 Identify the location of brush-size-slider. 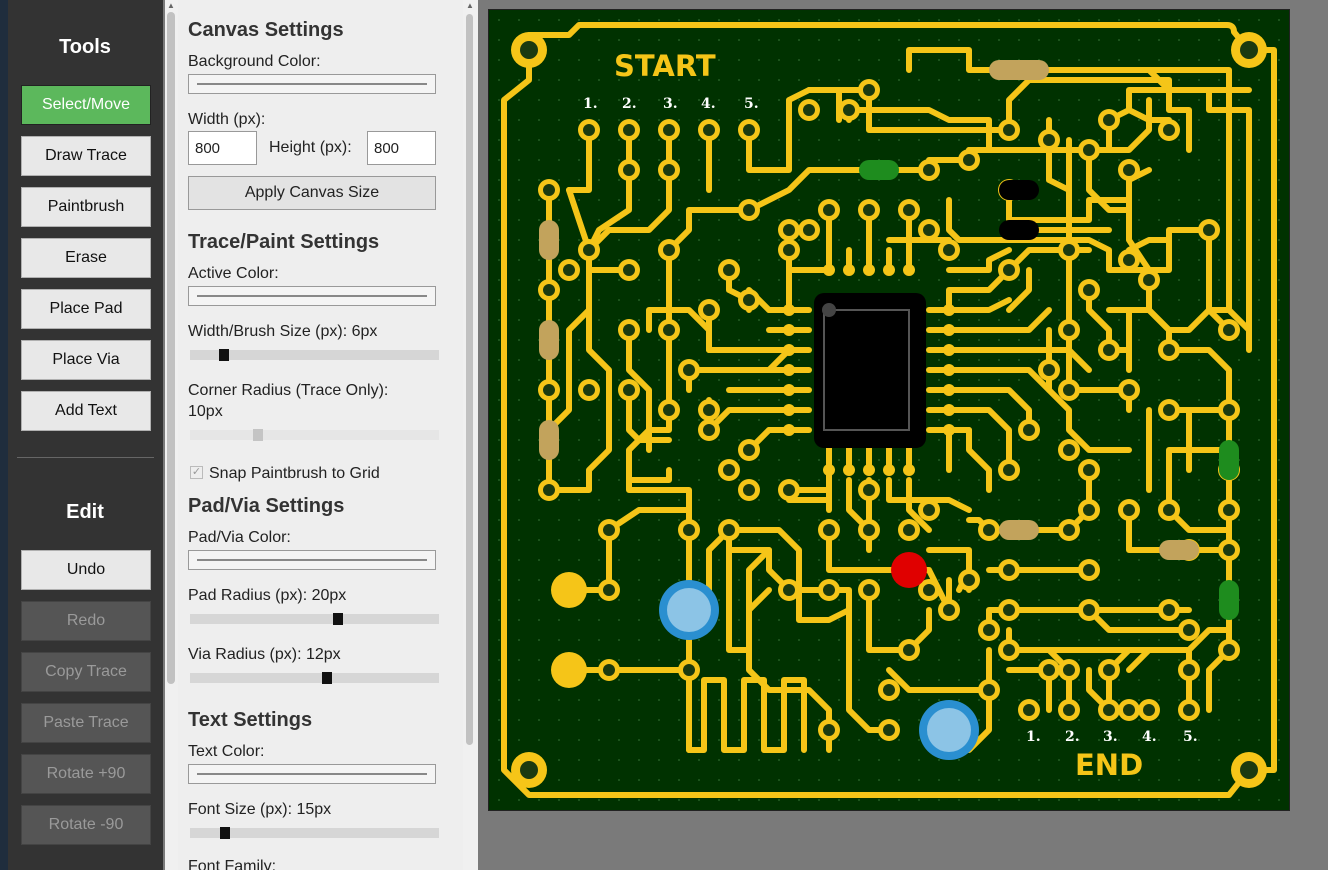
(314, 355).